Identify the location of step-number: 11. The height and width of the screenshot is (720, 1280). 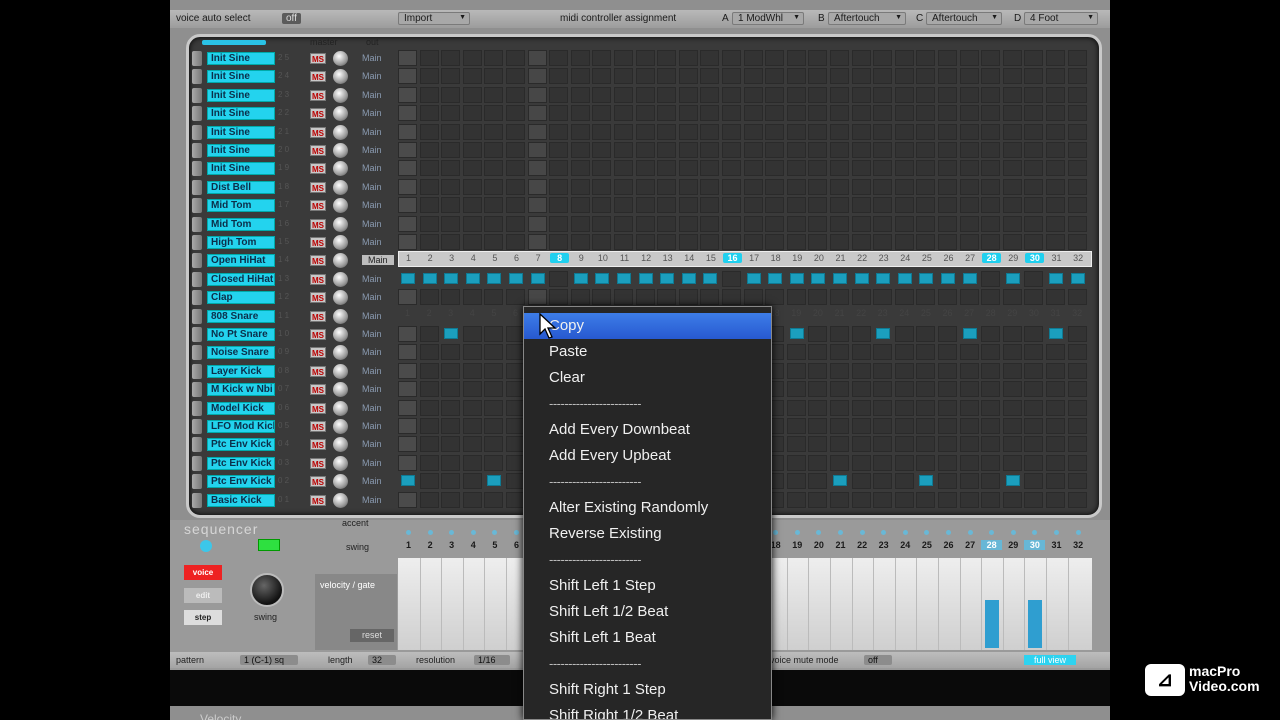
(624, 258).